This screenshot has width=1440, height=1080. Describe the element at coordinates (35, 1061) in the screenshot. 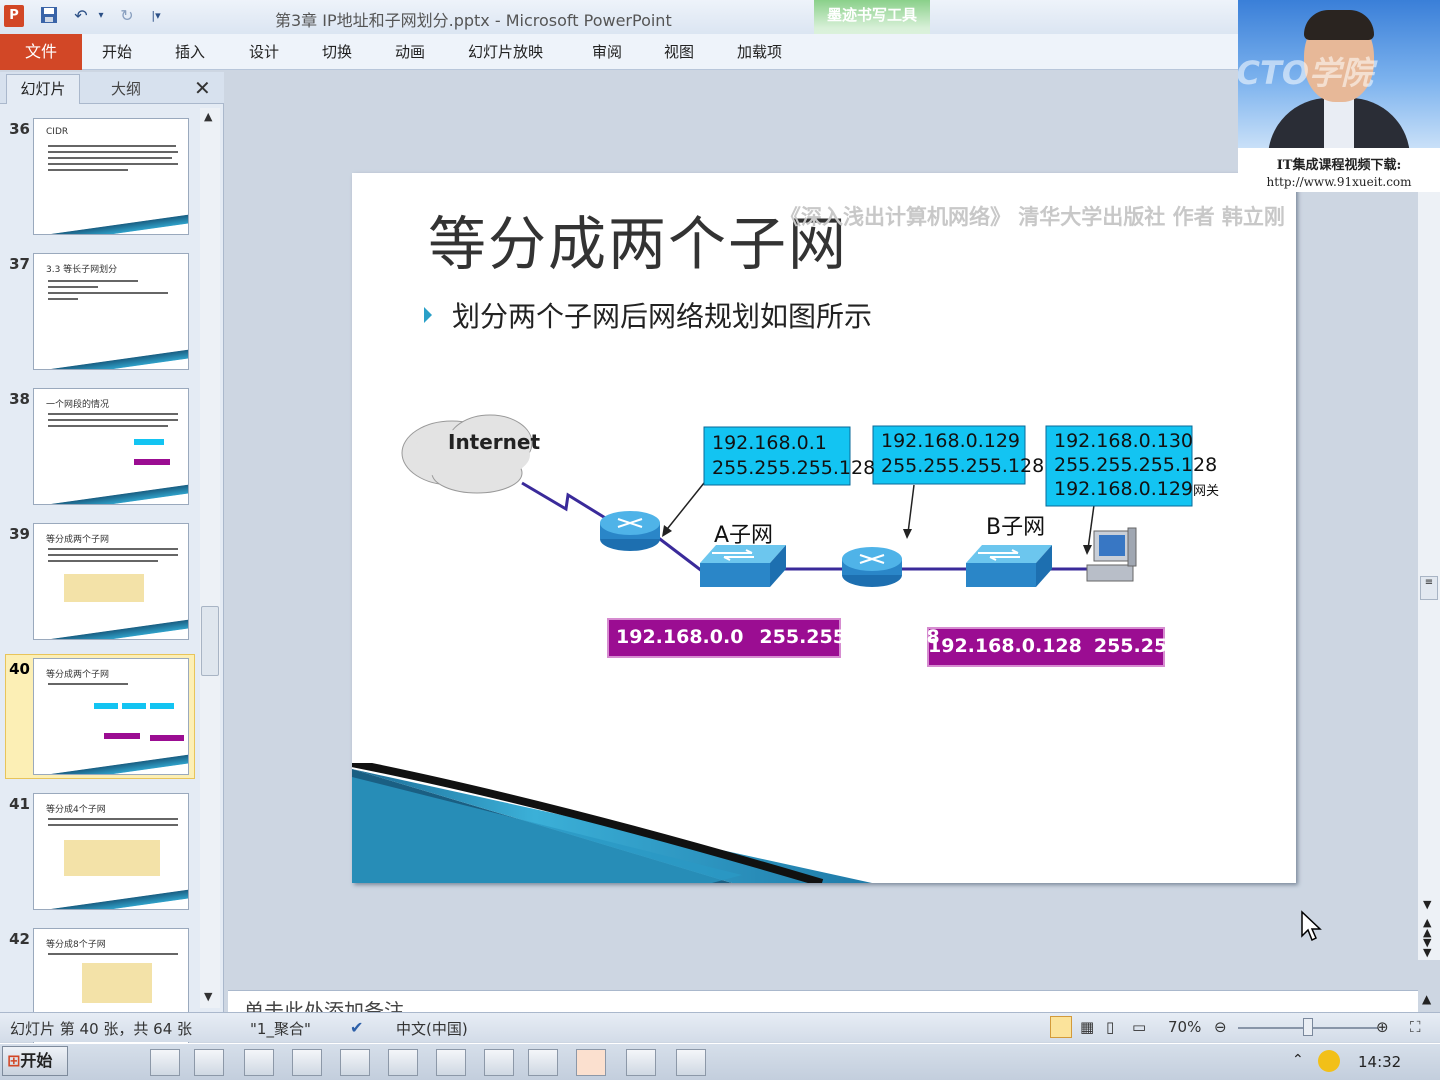

I see `start-button: ⊞开始` at that location.